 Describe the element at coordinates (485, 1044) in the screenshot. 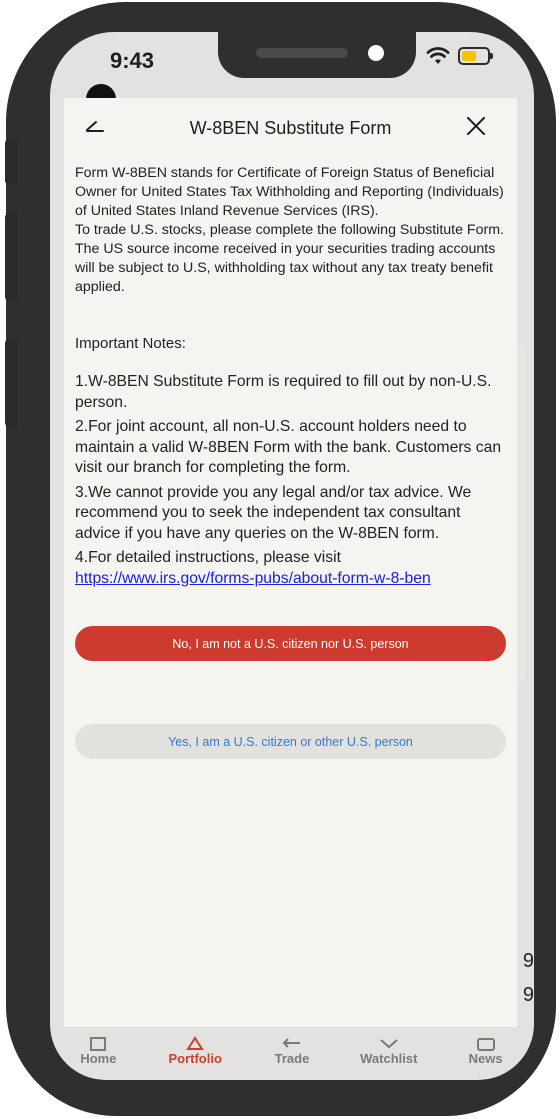

I see `news-icon` at that location.